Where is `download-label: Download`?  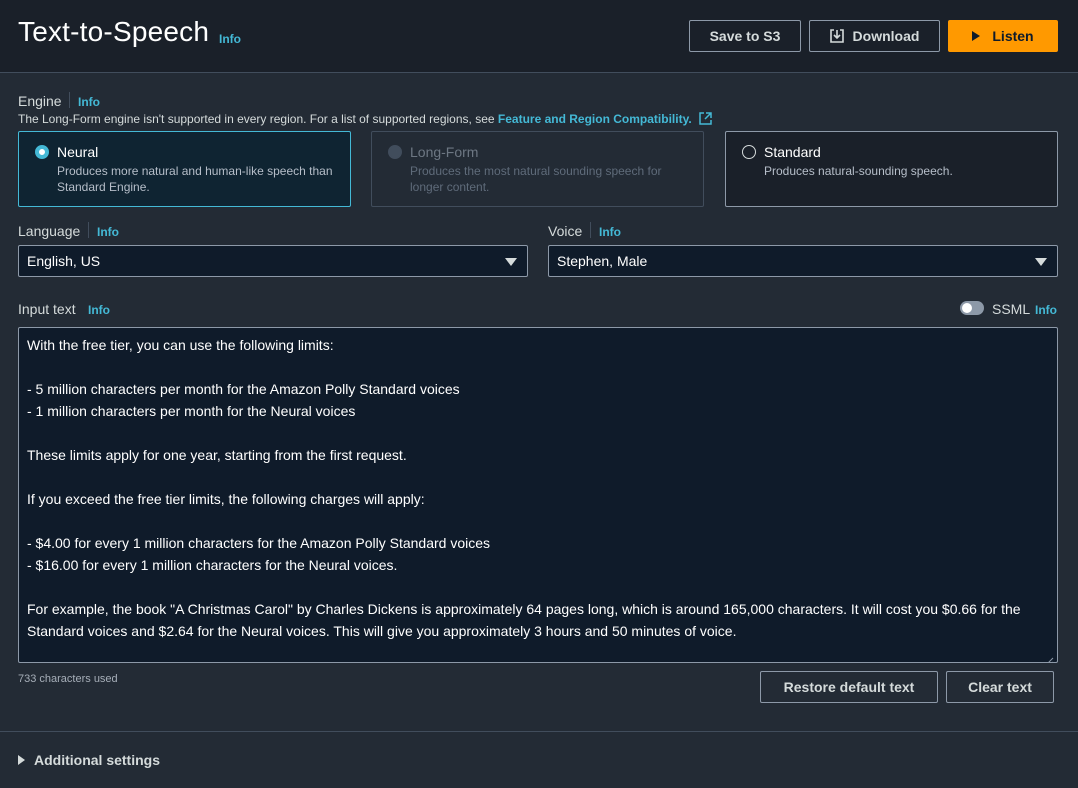
download-label: Download is located at coordinates (886, 36).